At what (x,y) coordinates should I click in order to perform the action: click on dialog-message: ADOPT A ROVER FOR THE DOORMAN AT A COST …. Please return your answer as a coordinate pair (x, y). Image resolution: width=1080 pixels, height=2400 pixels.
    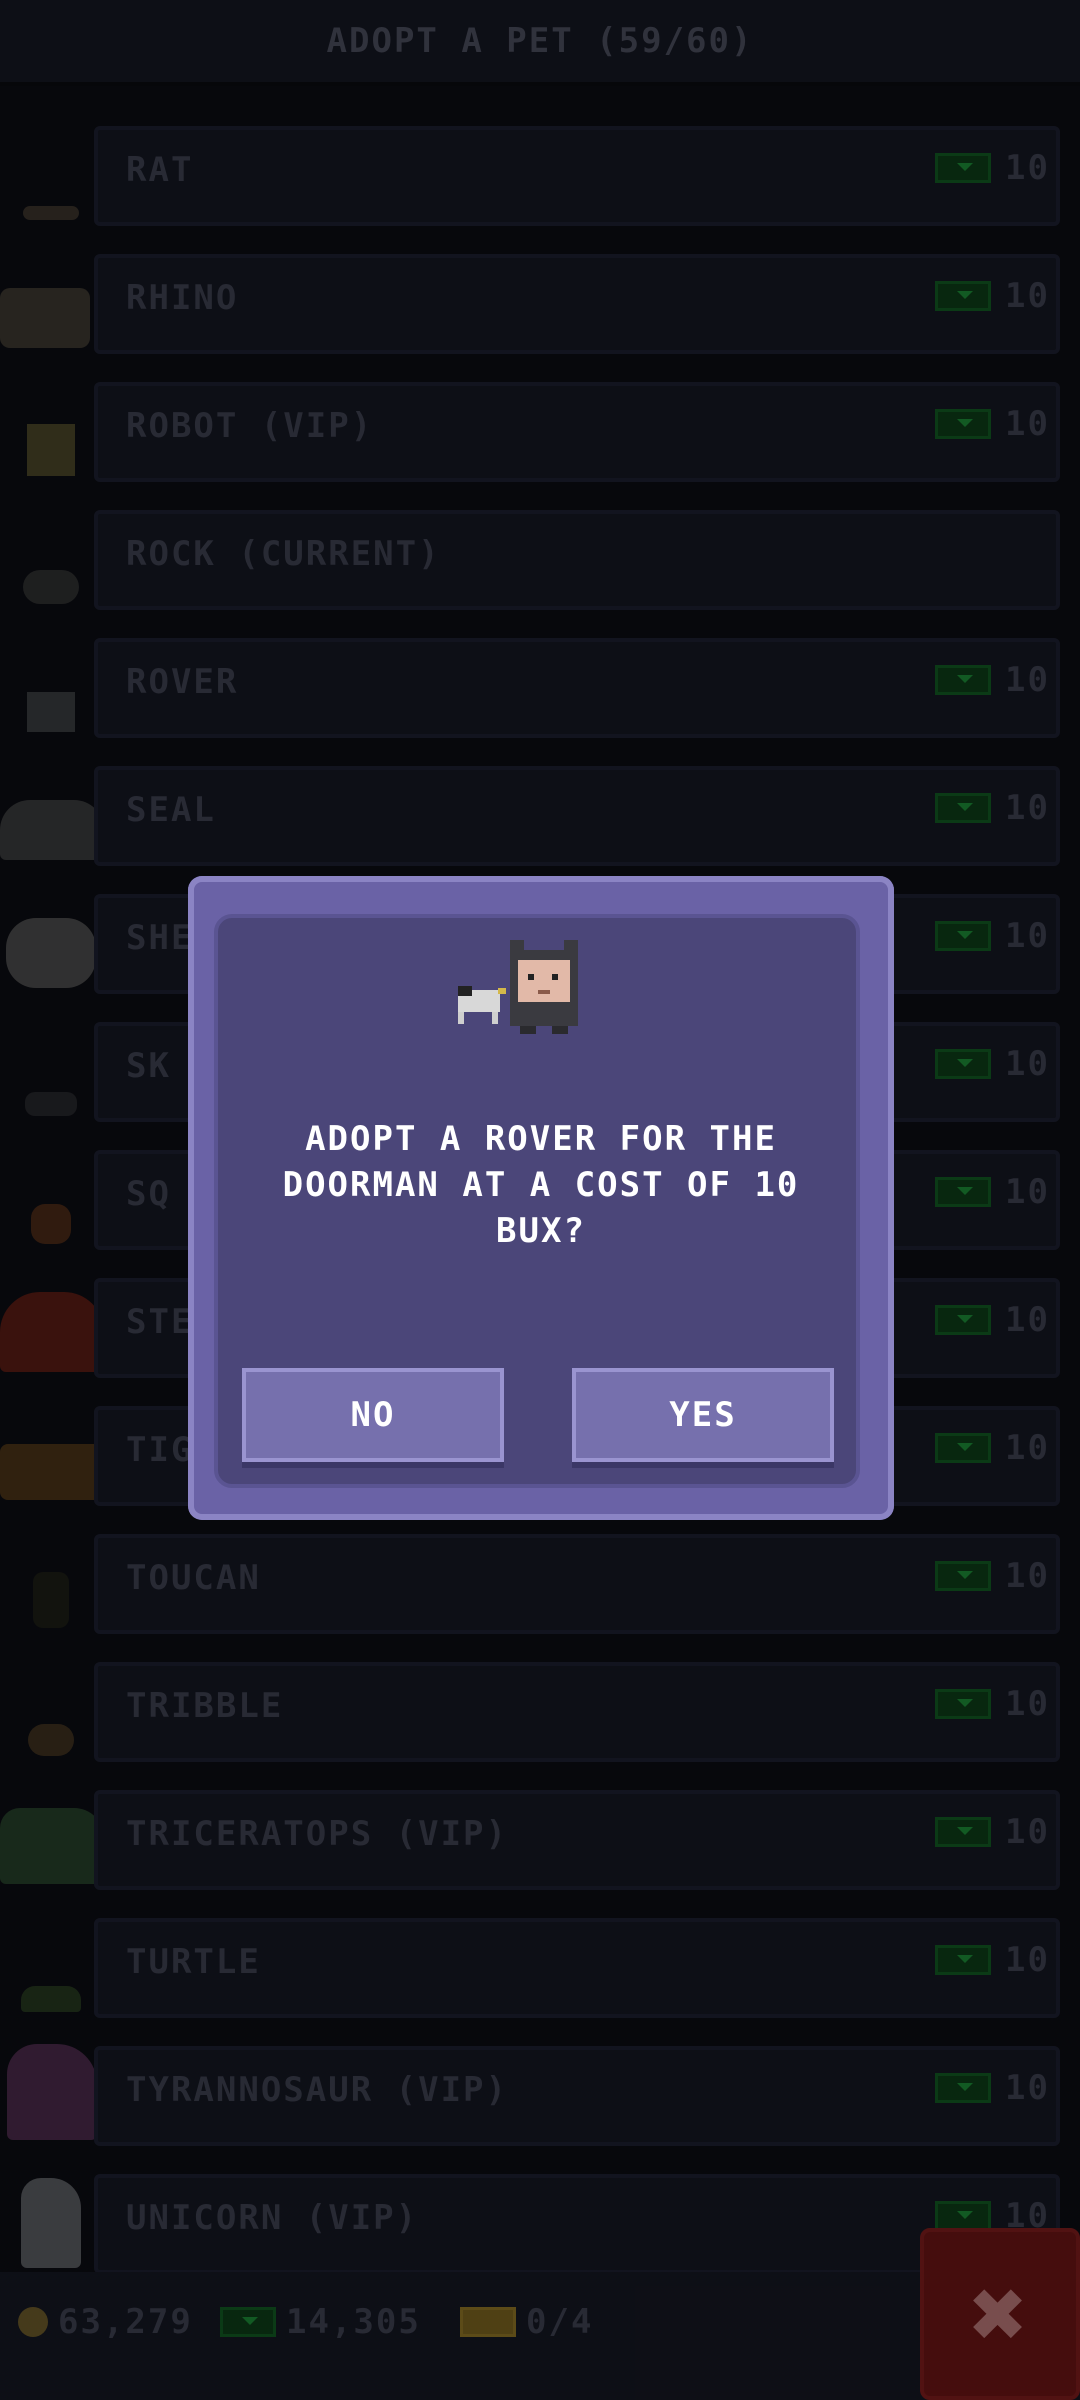
    Looking at the image, I should click on (541, 1185).